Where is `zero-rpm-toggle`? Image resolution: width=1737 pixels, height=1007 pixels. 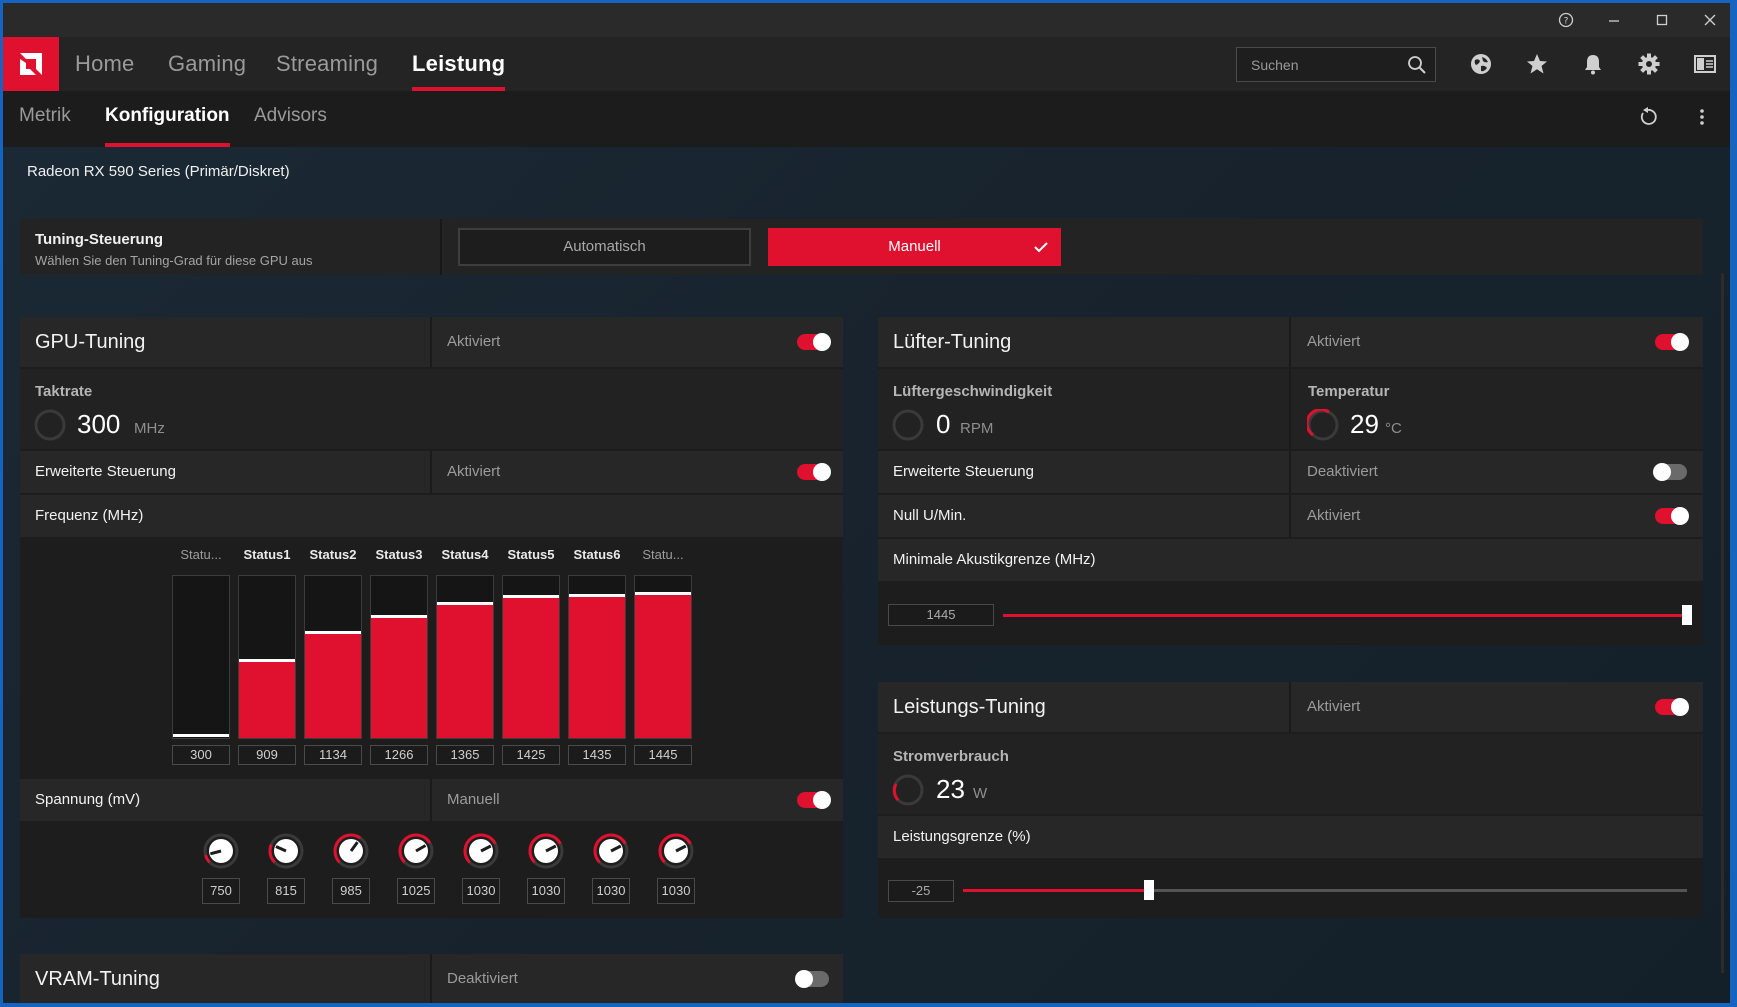
zero-rpm-toggle is located at coordinates (1672, 516).